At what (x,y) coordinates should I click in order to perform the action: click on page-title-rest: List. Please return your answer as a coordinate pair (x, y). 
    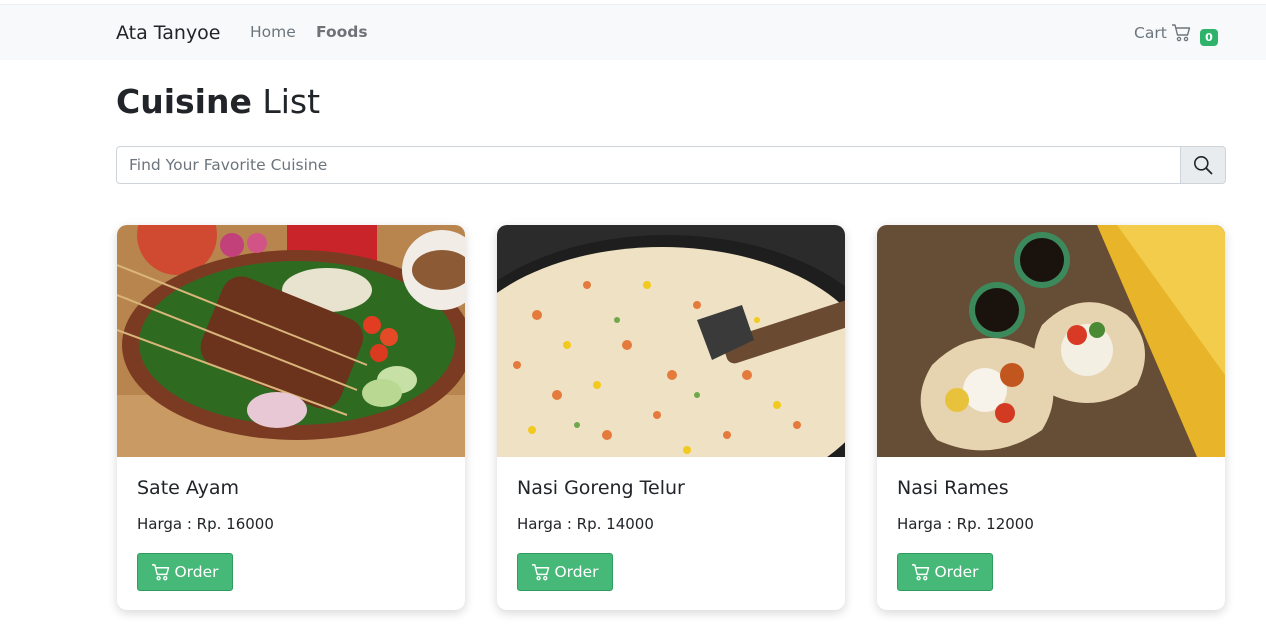
    Looking at the image, I should click on (291, 101).